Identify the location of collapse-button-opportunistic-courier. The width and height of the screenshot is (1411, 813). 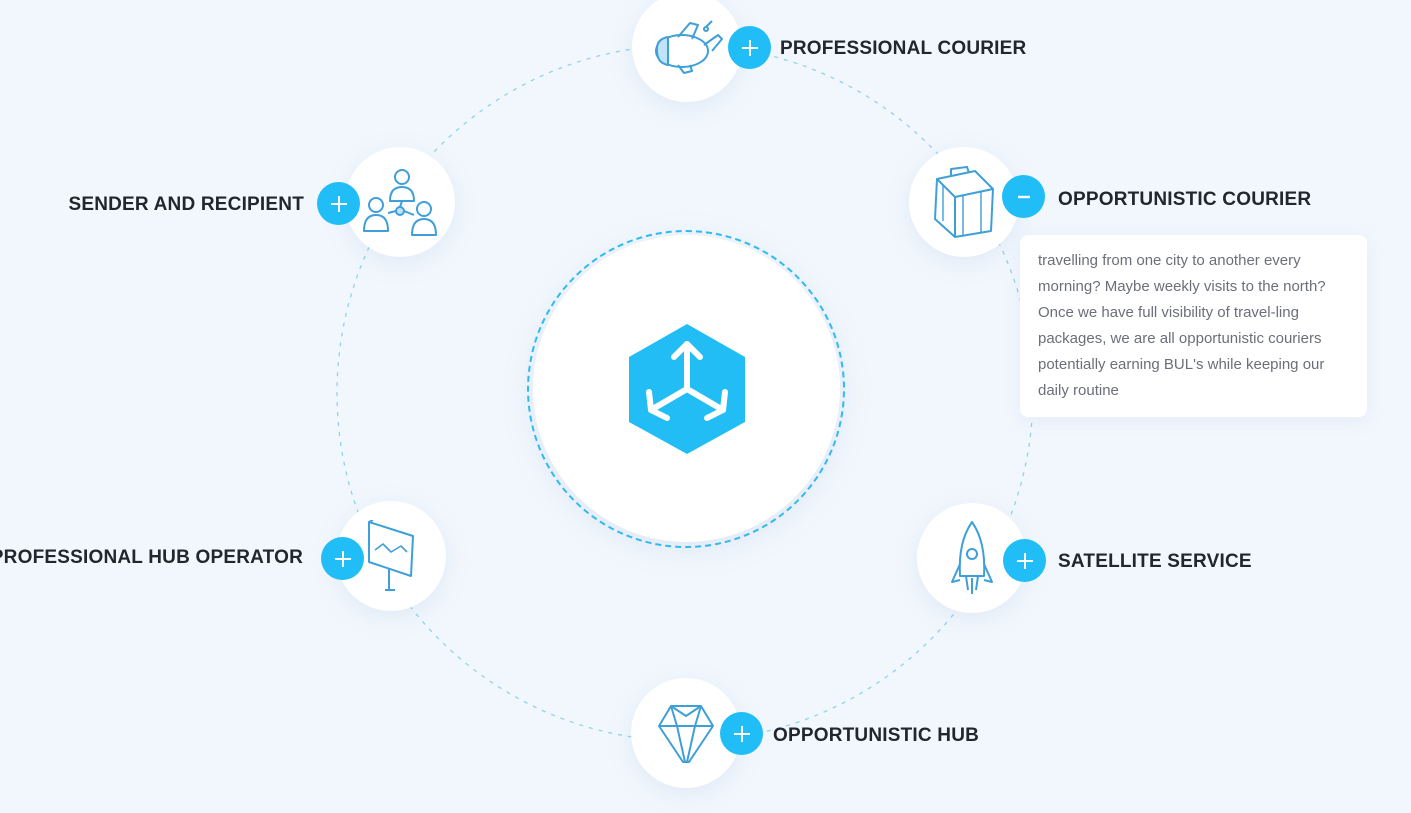
(1023, 196).